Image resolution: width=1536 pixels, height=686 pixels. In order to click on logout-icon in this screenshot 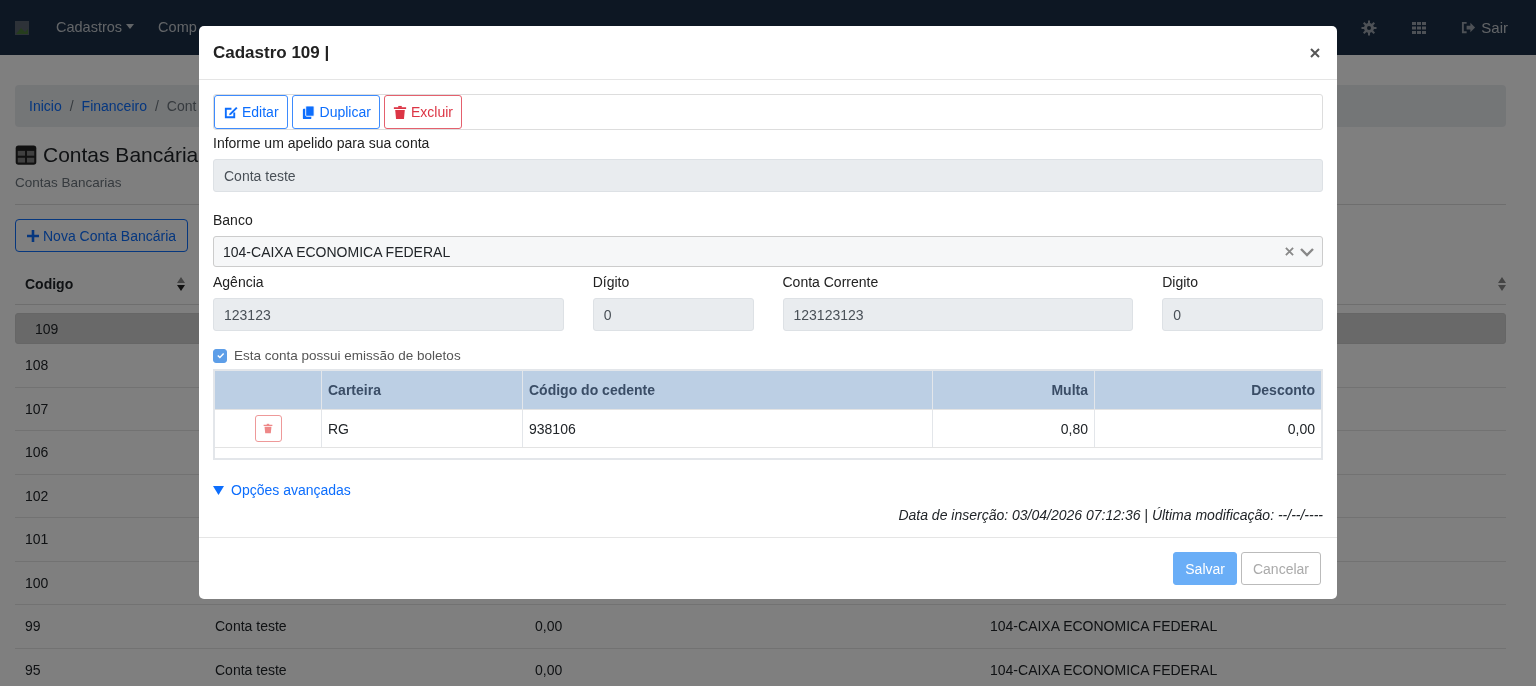, I will do `click(1469, 27)`.